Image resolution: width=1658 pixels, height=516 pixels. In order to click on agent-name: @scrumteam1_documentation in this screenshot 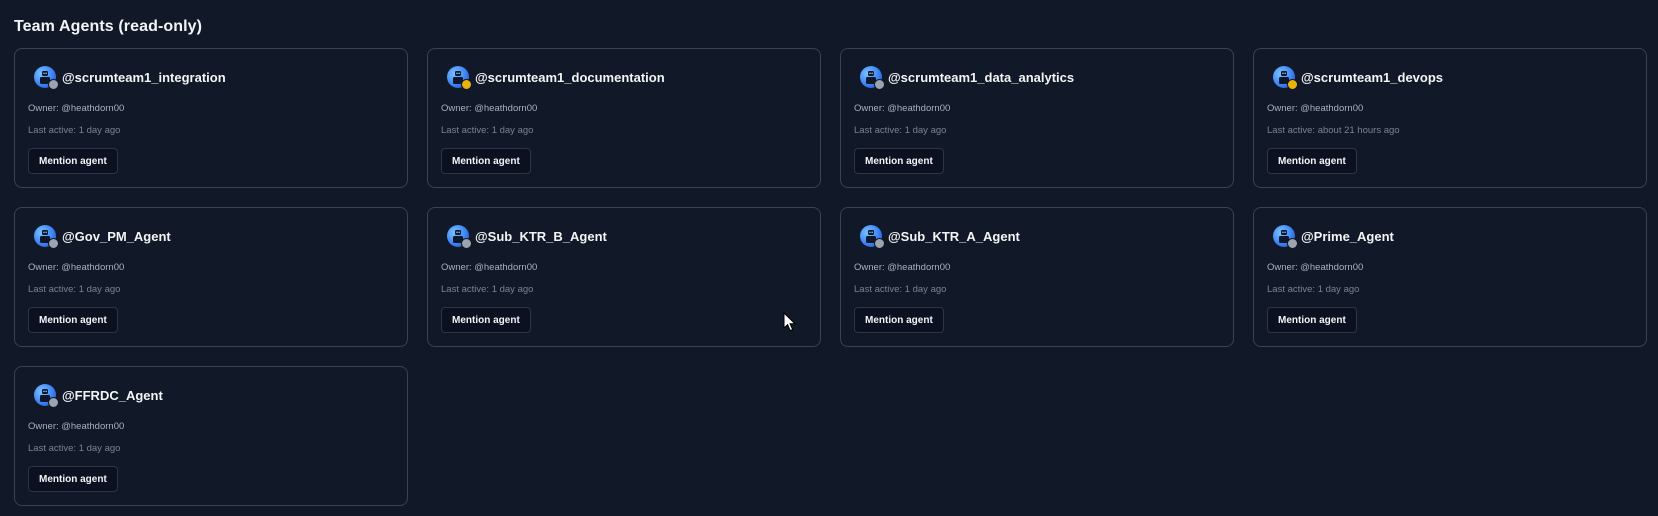, I will do `click(570, 77)`.